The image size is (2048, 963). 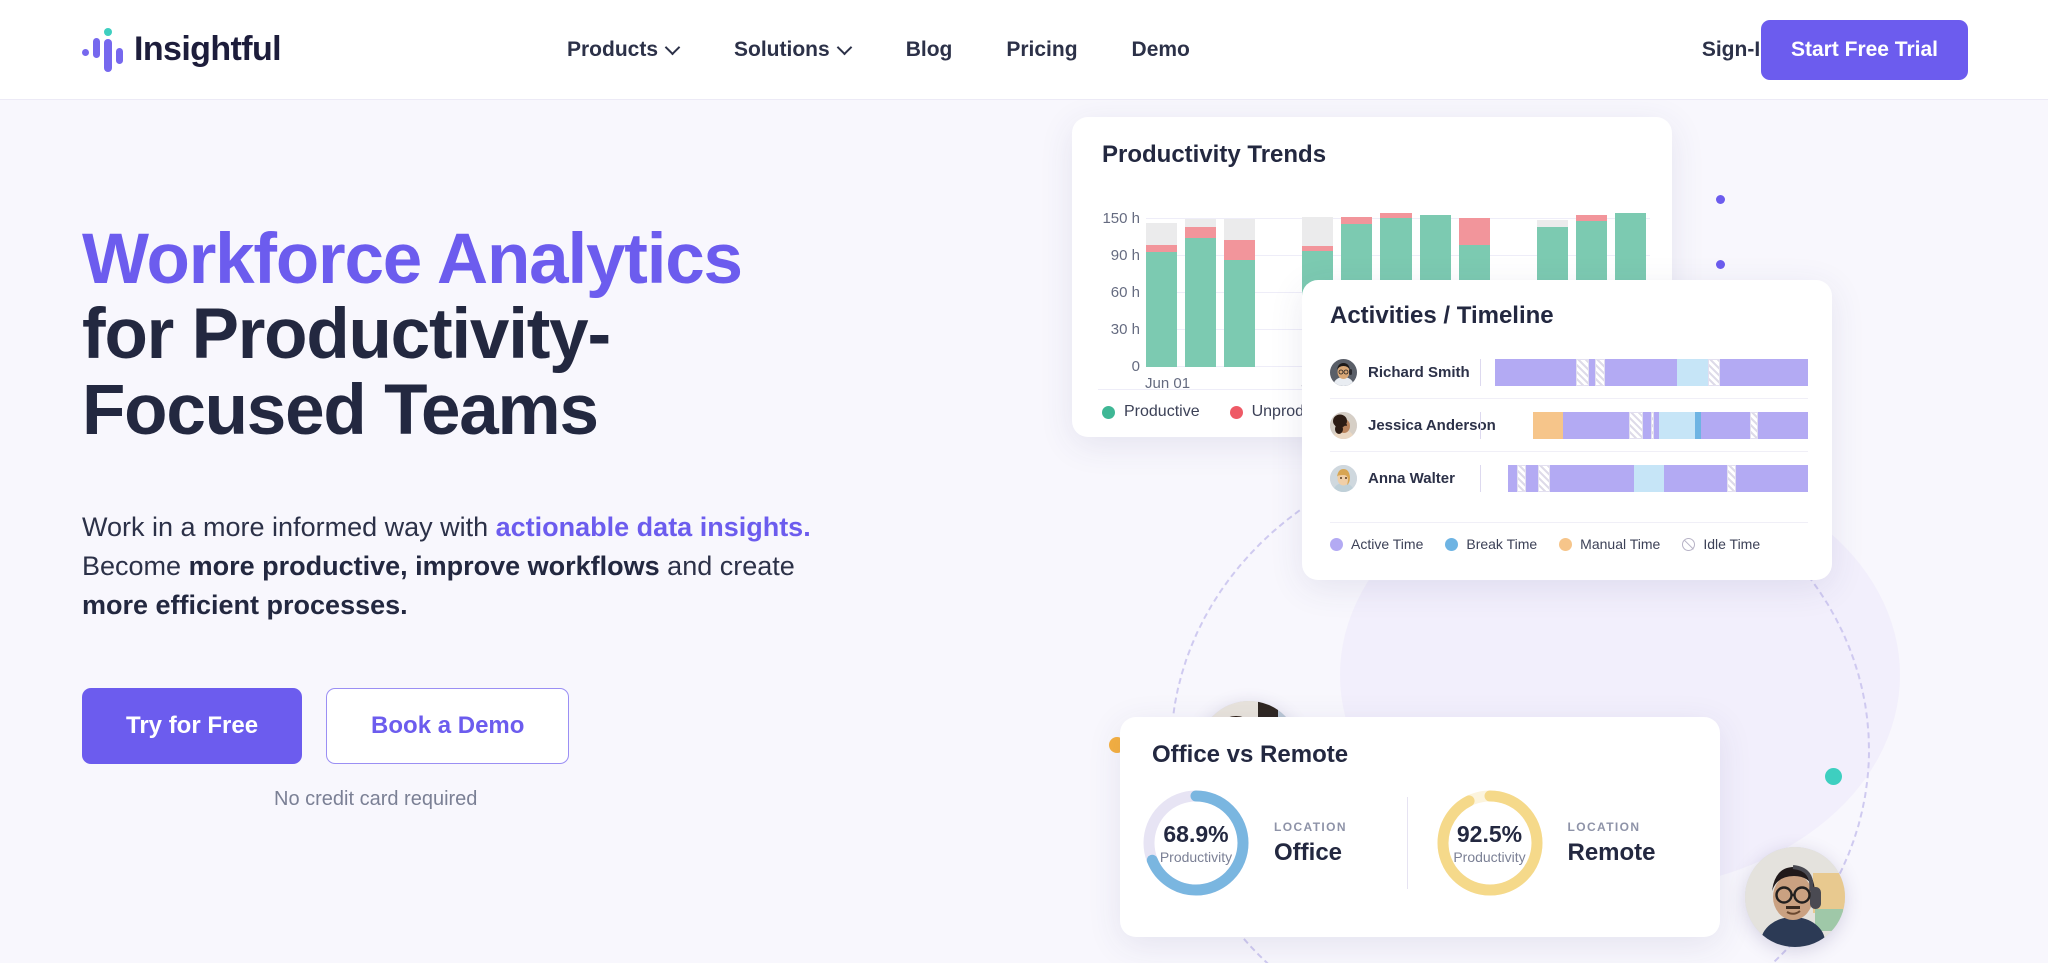 I want to click on logo: Insightful, so click(x=182, y=50).